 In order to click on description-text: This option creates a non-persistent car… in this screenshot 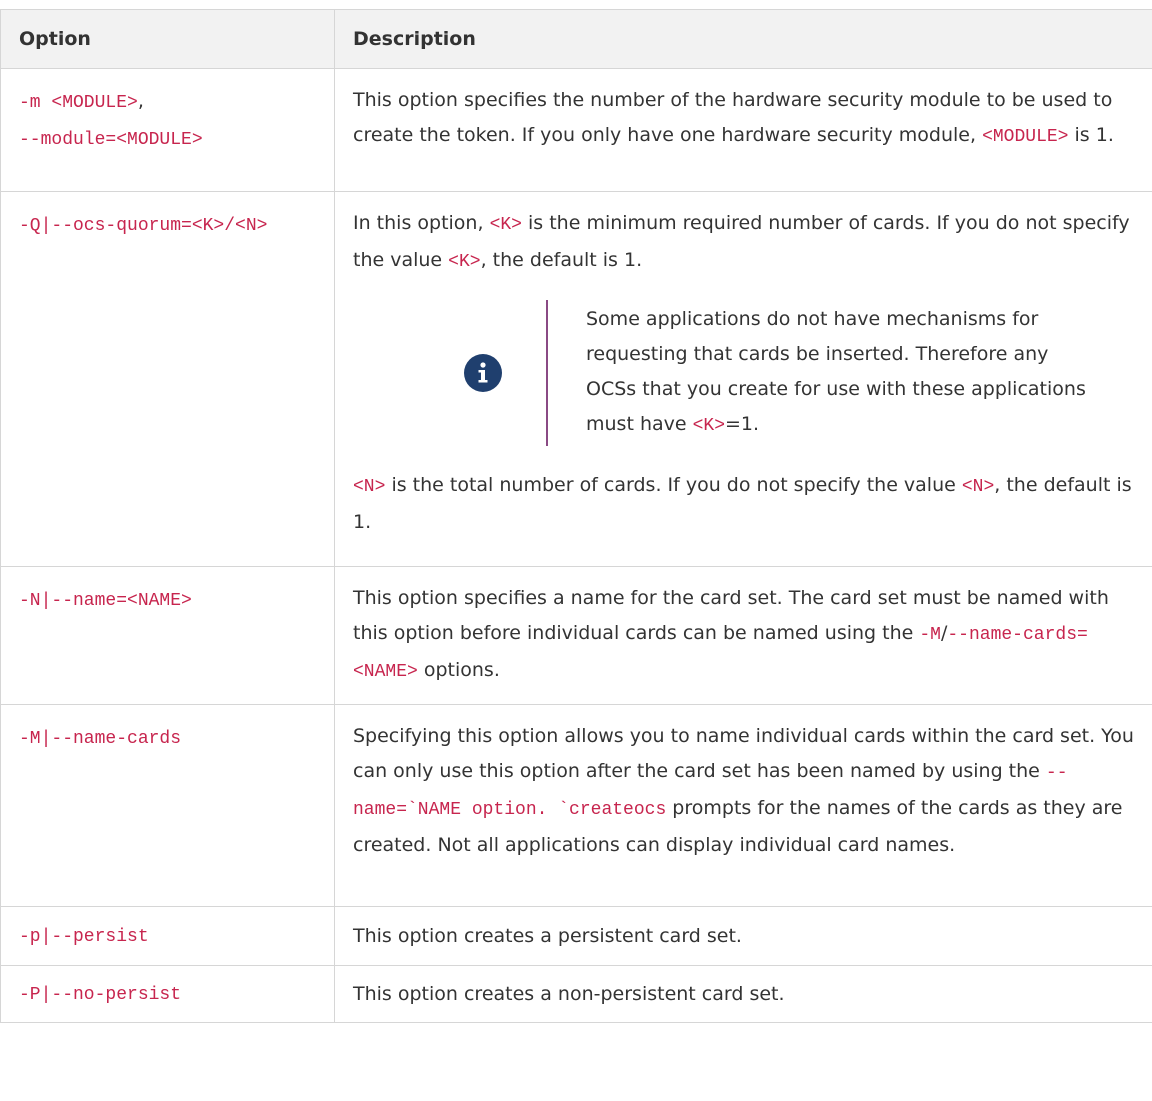, I will do `click(569, 994)`.